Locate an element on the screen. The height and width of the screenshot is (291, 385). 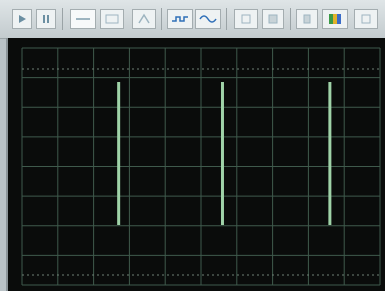
overflow-icon is located at coordinates (366, 19).